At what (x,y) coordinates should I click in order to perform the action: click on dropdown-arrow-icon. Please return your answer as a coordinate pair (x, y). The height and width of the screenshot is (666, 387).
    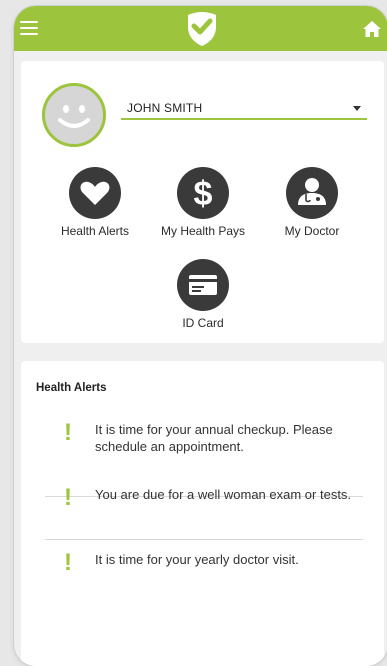
    Looking at the image, I should click on (357, 108).